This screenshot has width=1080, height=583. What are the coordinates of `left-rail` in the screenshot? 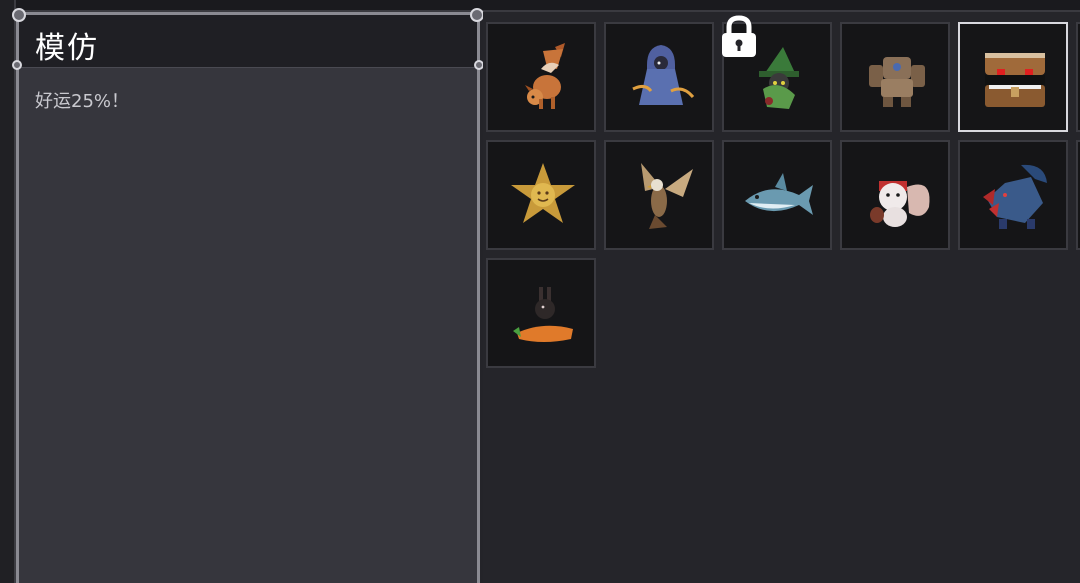 It's located at (8, 291).